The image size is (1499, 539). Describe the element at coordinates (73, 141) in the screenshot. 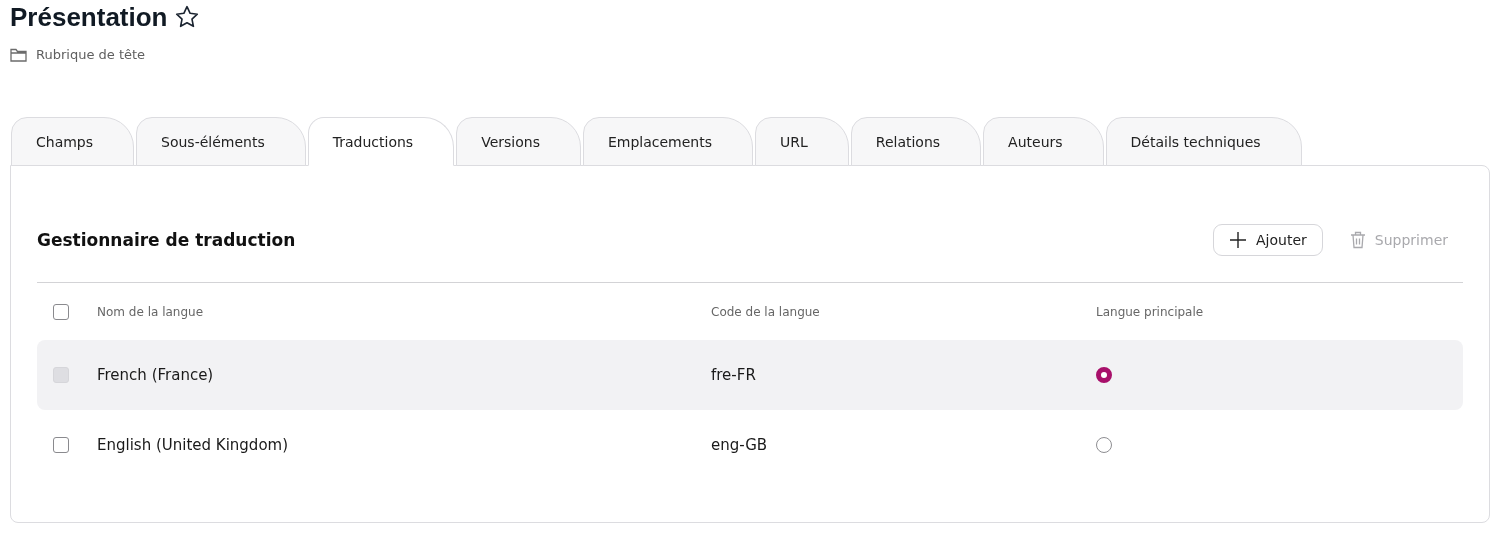

I see `tab: Champs` at that location.